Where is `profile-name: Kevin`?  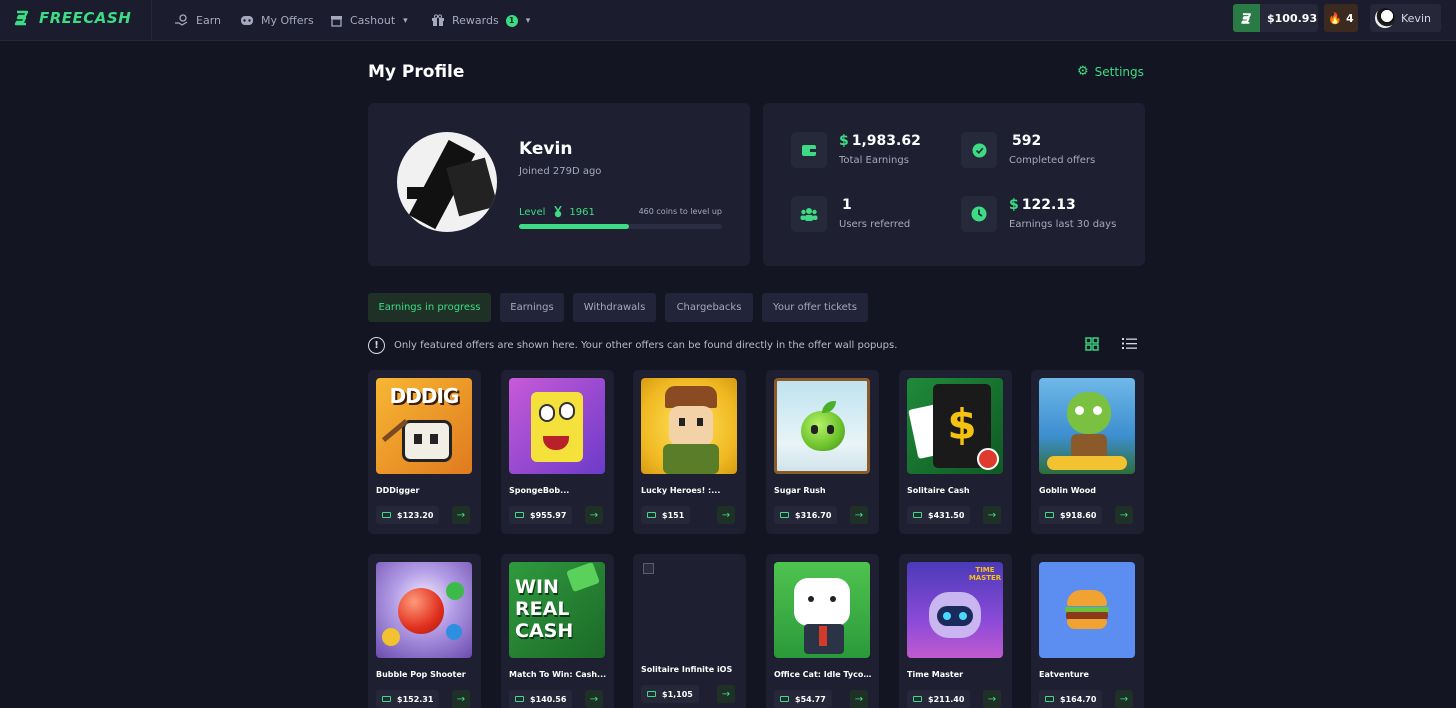 profile-name: Kevin is located at coordinates (546, 149).